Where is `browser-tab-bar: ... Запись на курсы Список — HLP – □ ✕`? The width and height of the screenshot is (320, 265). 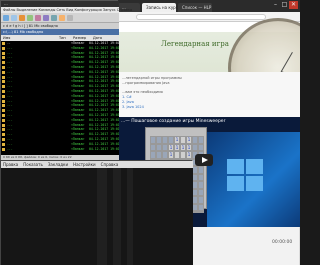
browser-tab-bar: ... Запись на курсы Список — HLP – □ ✕ is located at coordinates (208, 6).